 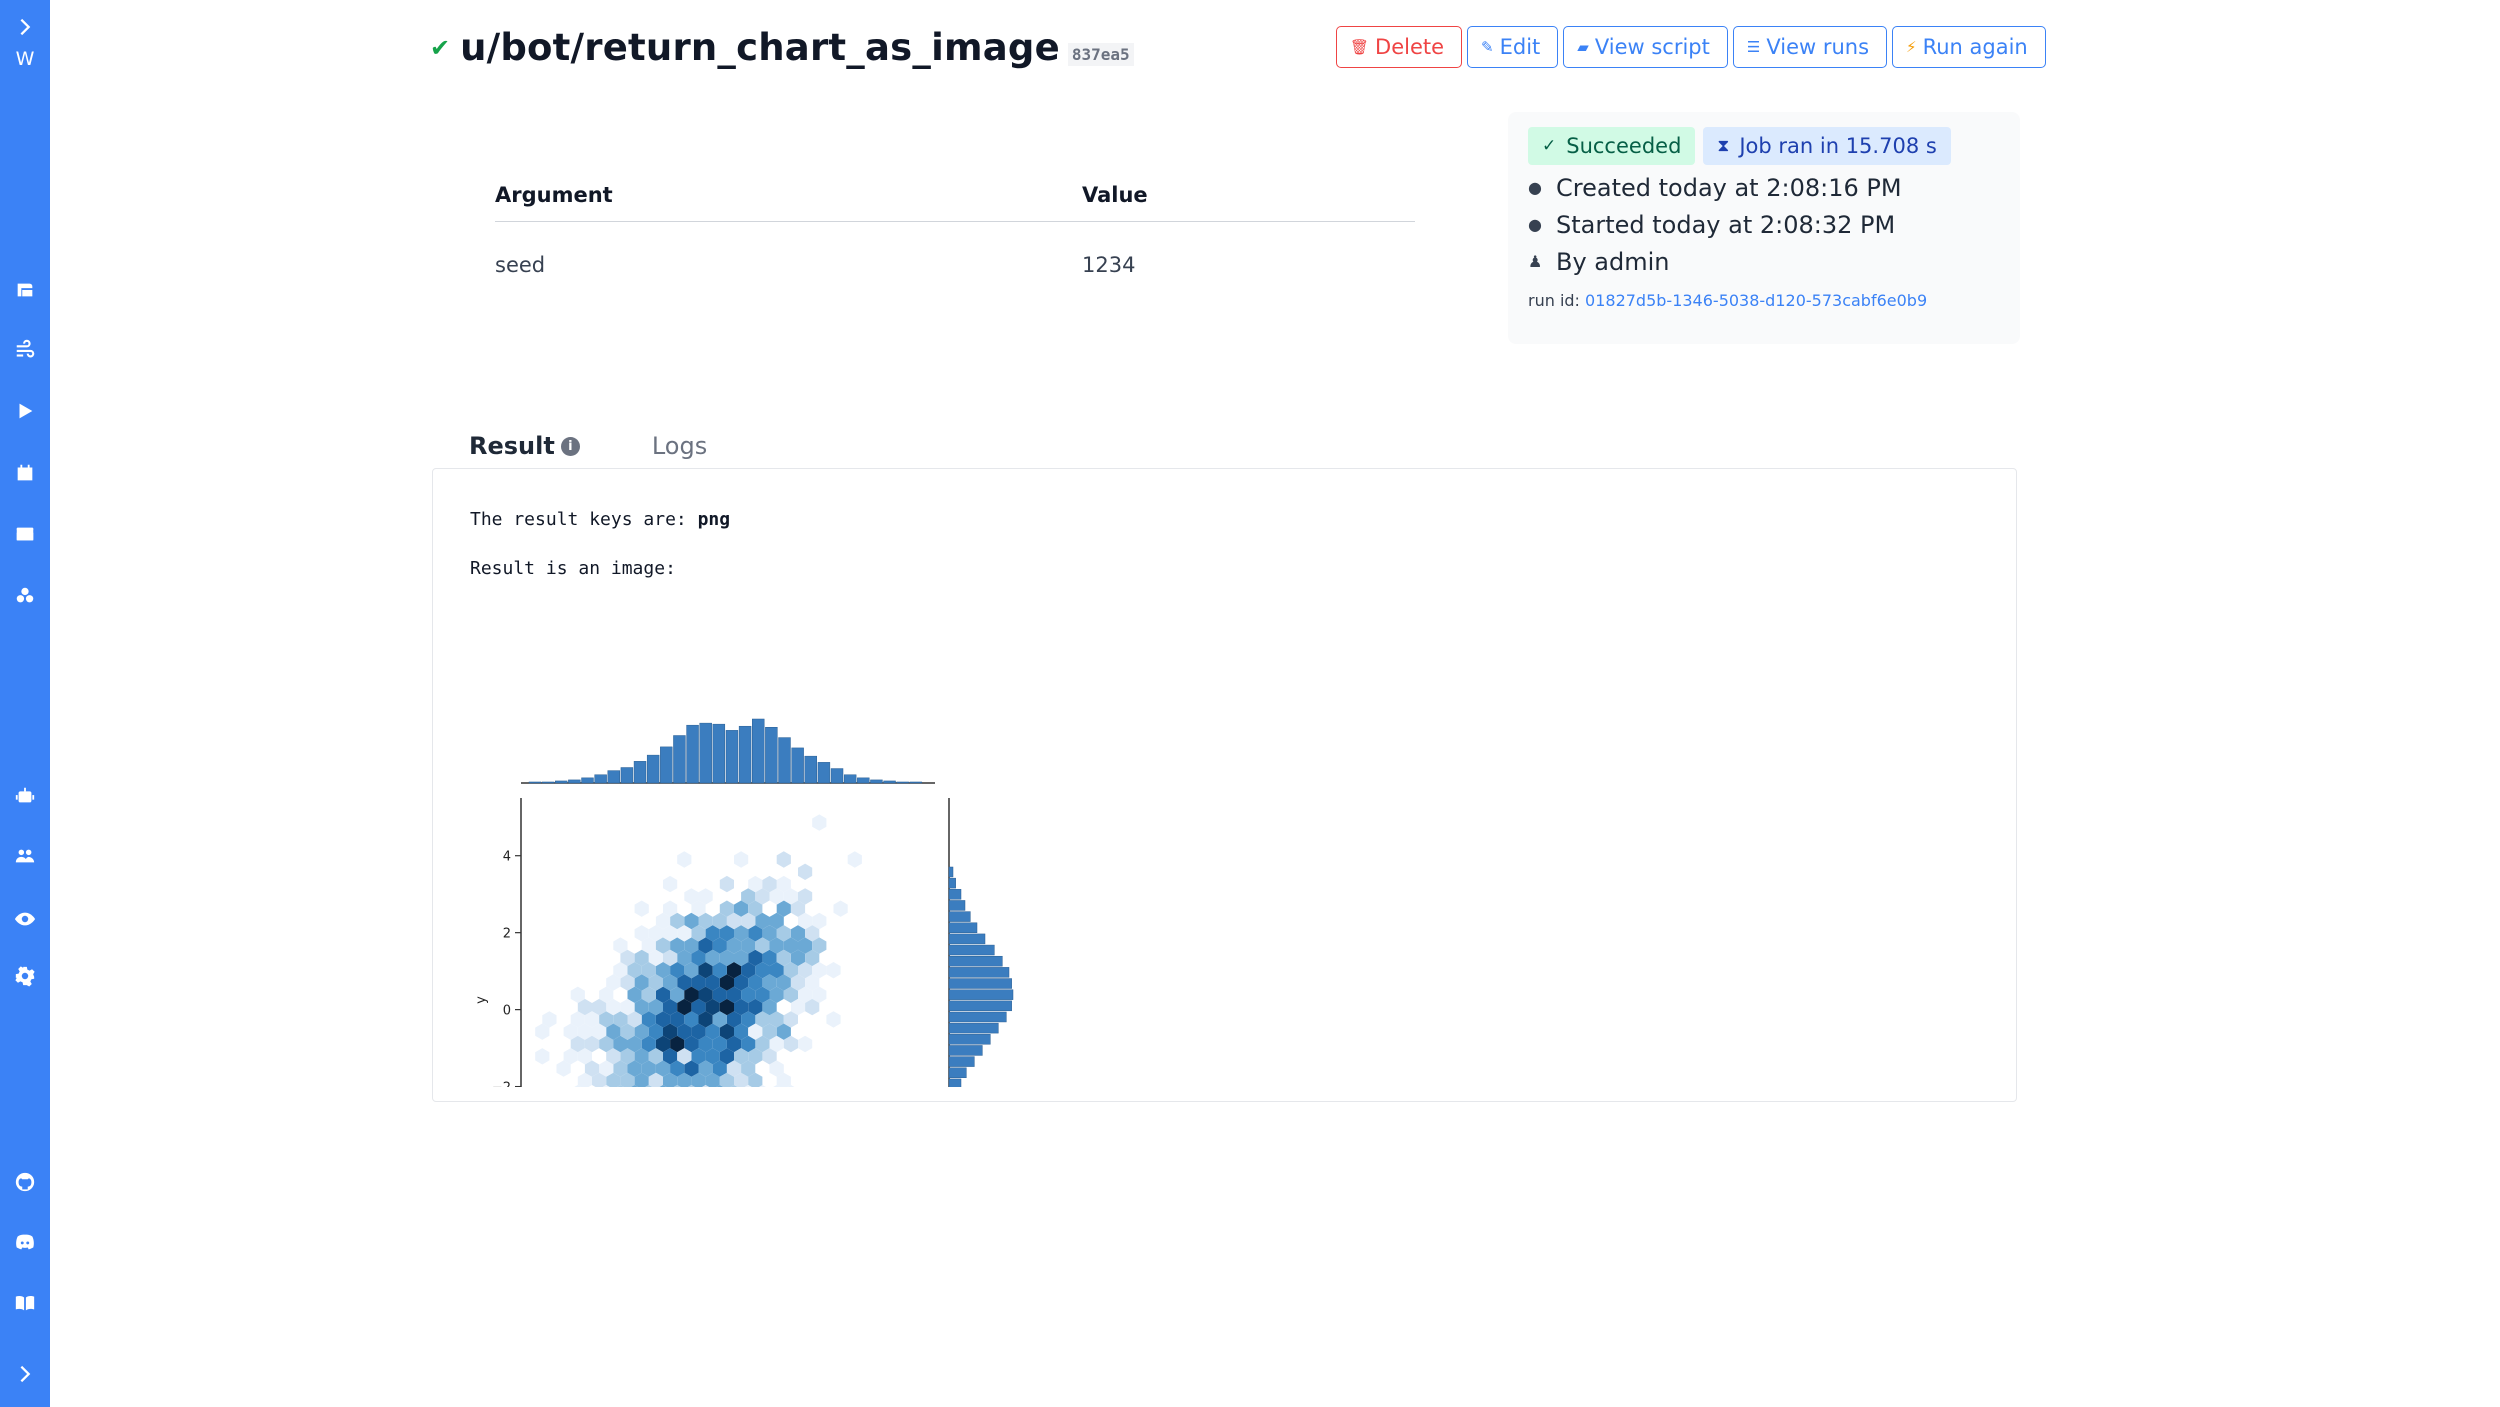 I want to click on view-script-button: ▰ View script, so click(x=1645, y=47).